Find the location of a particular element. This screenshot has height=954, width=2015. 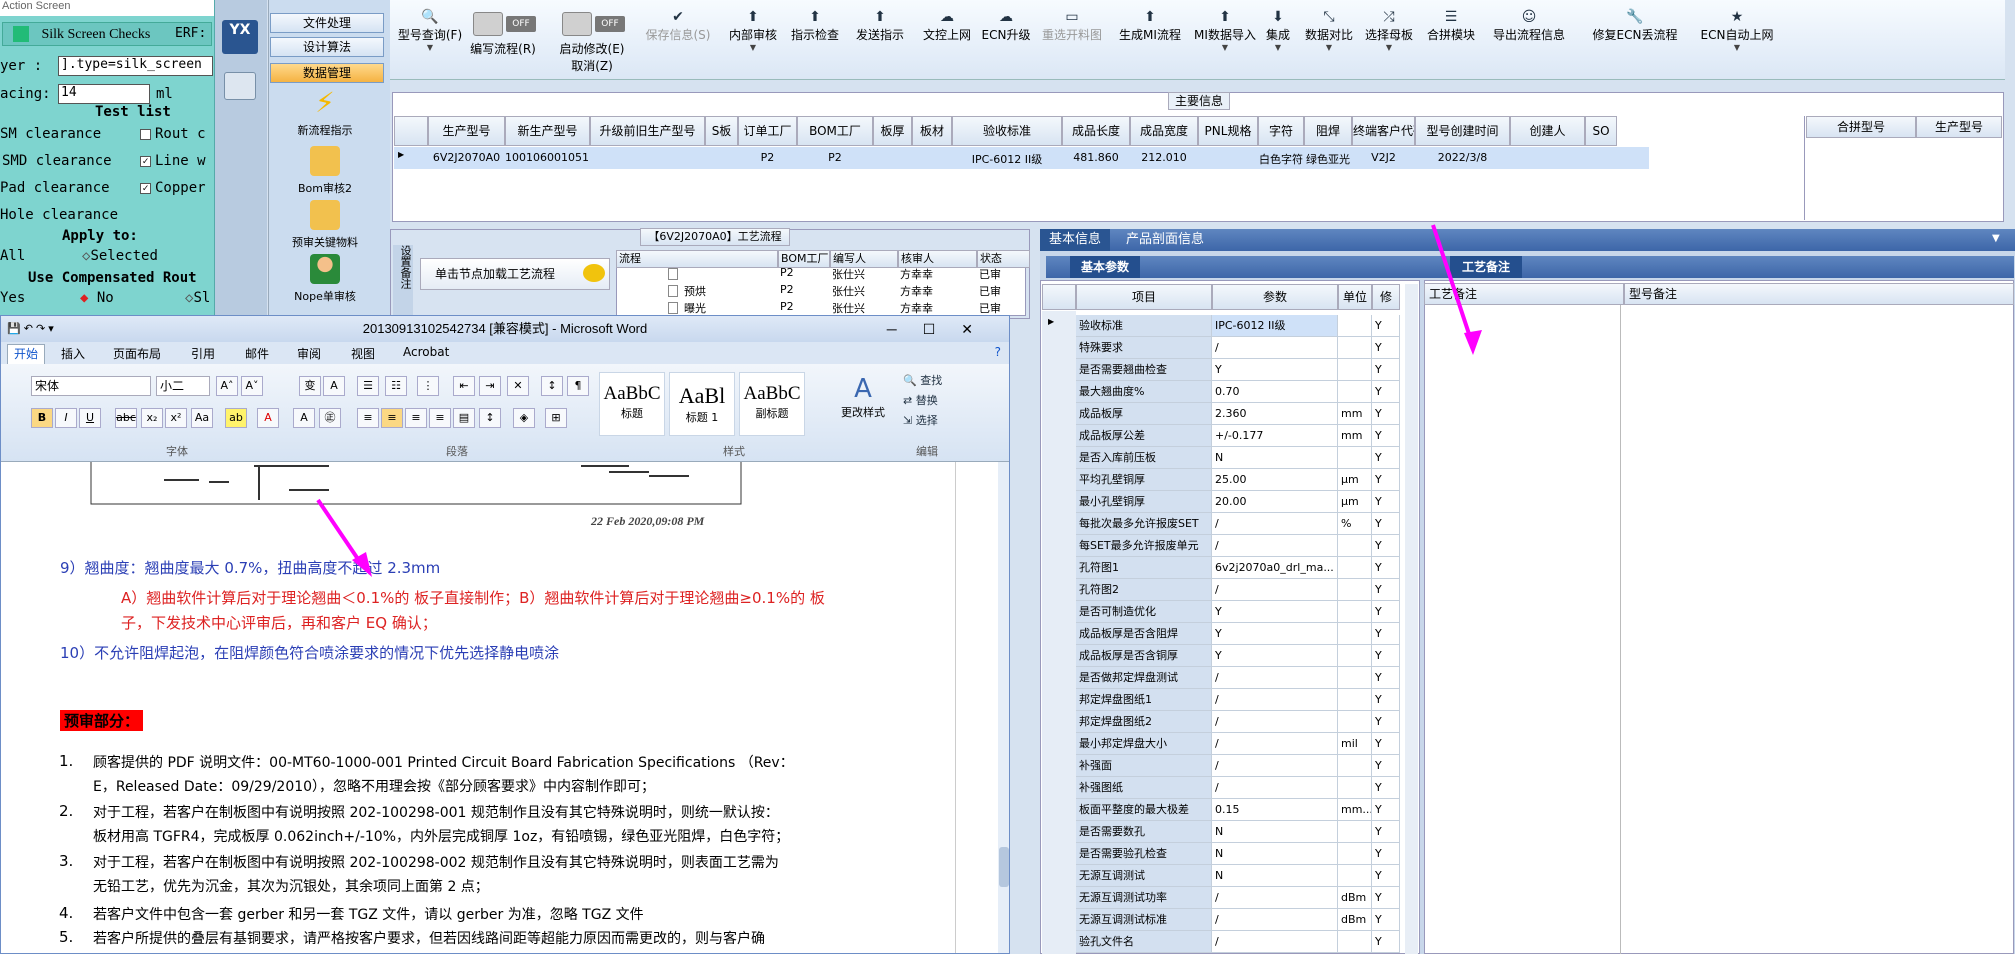

params-scrollbar is located at coordinates (1411, 619).